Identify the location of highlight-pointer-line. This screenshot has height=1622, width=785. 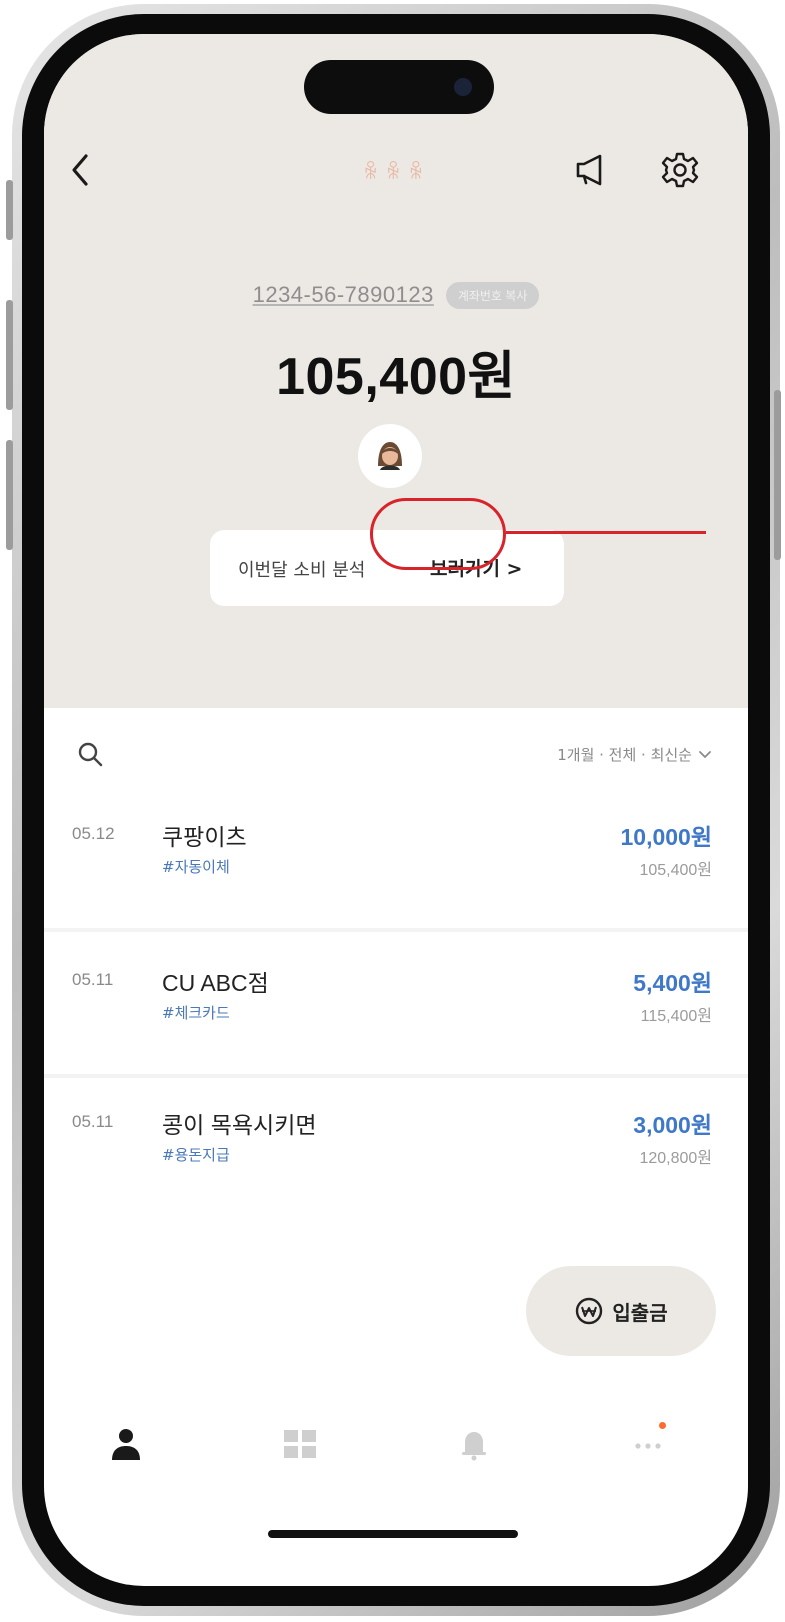
(606, 532).